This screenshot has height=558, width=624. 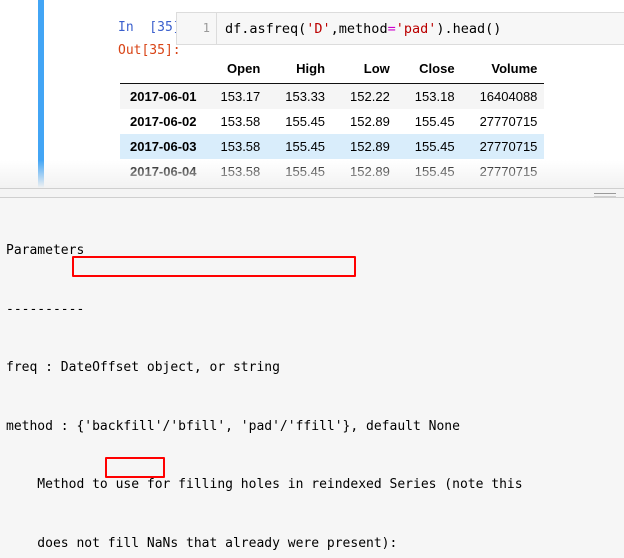 What do you see at coordinates (149, 50) in the screenshot?
I see `output-prompt-label: Out[35]:` at bounding box center [149, 50].